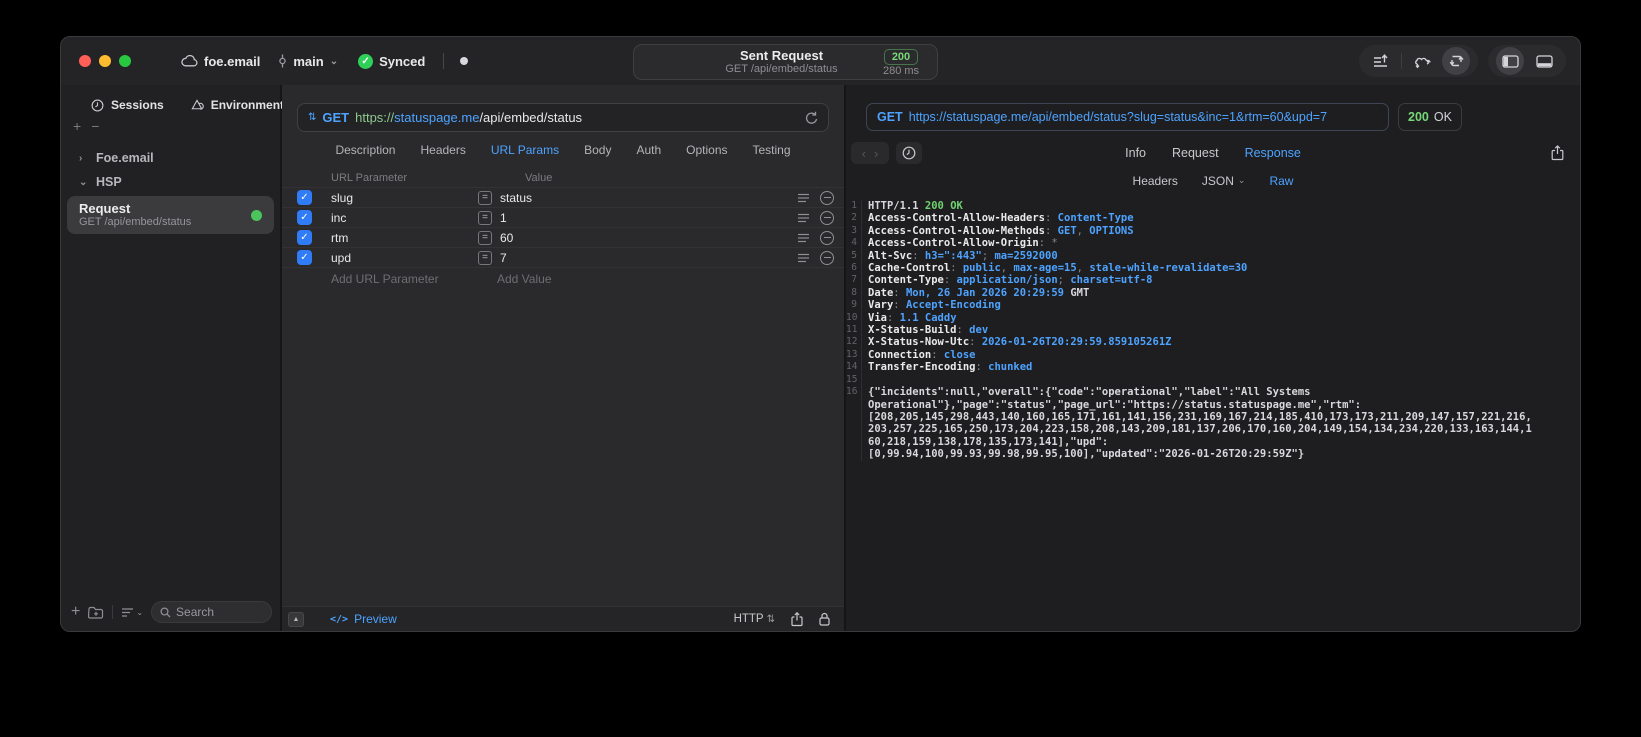 This screenshot has height=737, width=1641. I want to click on project-name: foe.email, so click(232, 61).